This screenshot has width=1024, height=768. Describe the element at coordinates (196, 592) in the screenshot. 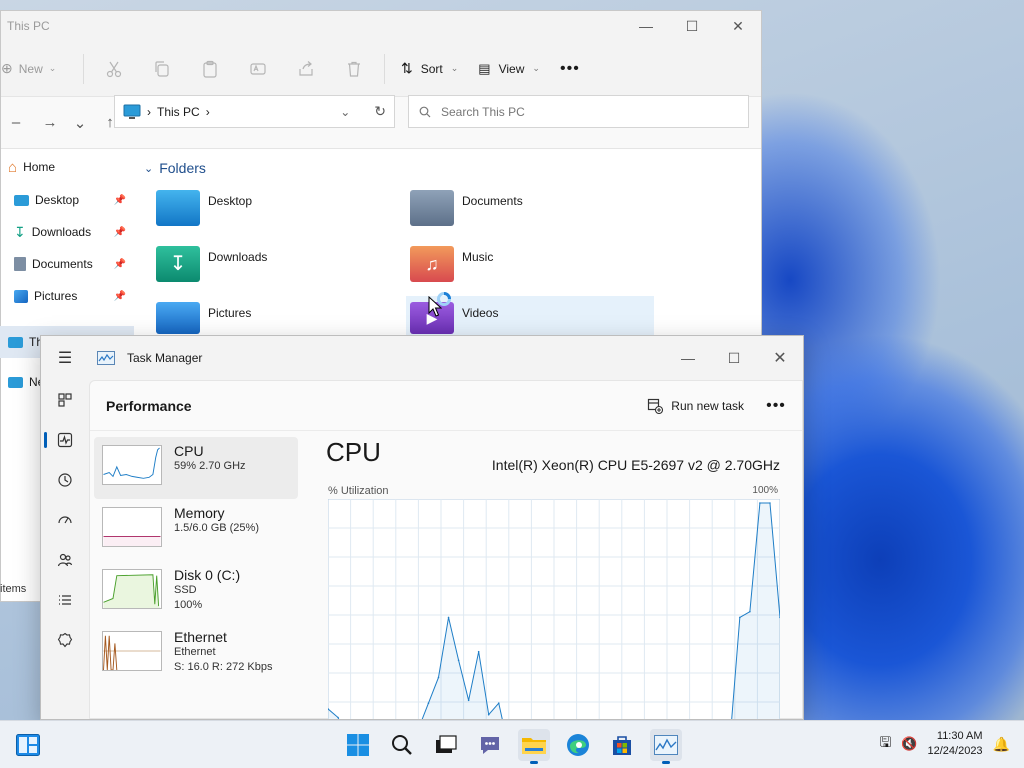

I see `resource-disk: Disk 0 (C:) SSD 100%` at that location.